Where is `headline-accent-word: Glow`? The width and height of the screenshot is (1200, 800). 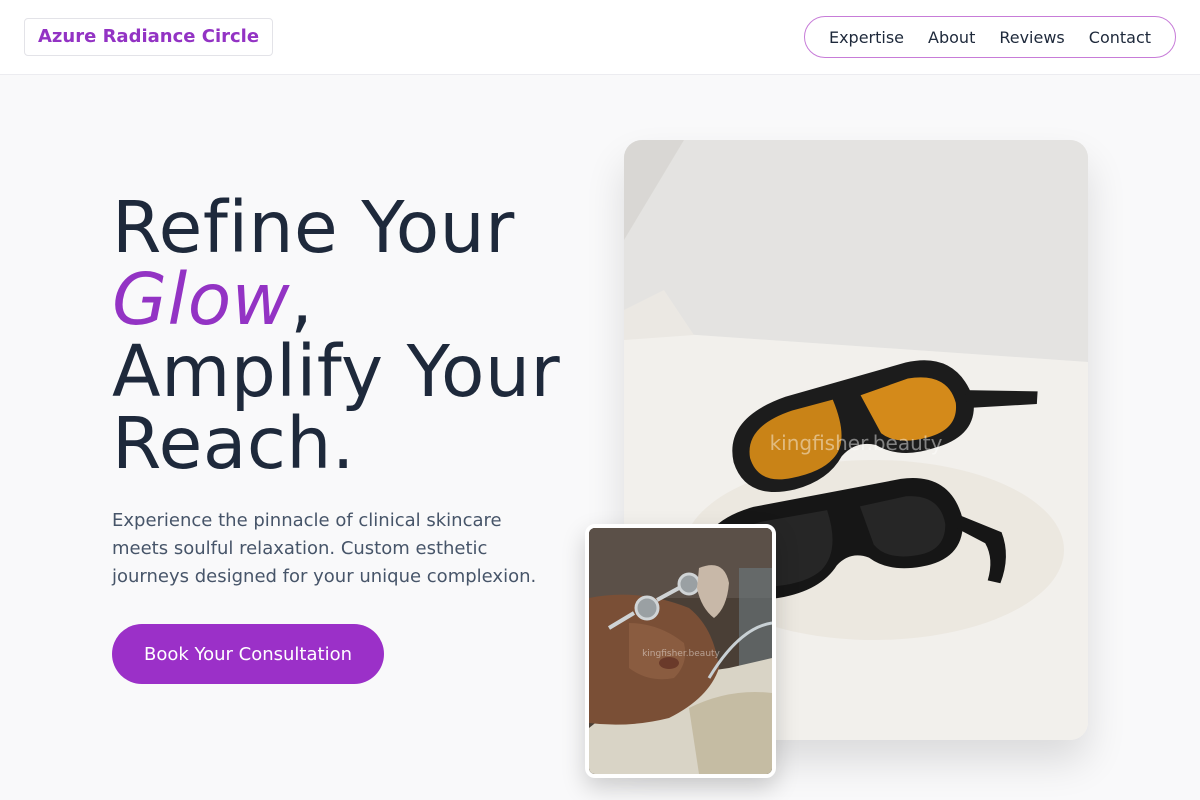 headline-accent-word: Glow is located at coordinates (201, 299).